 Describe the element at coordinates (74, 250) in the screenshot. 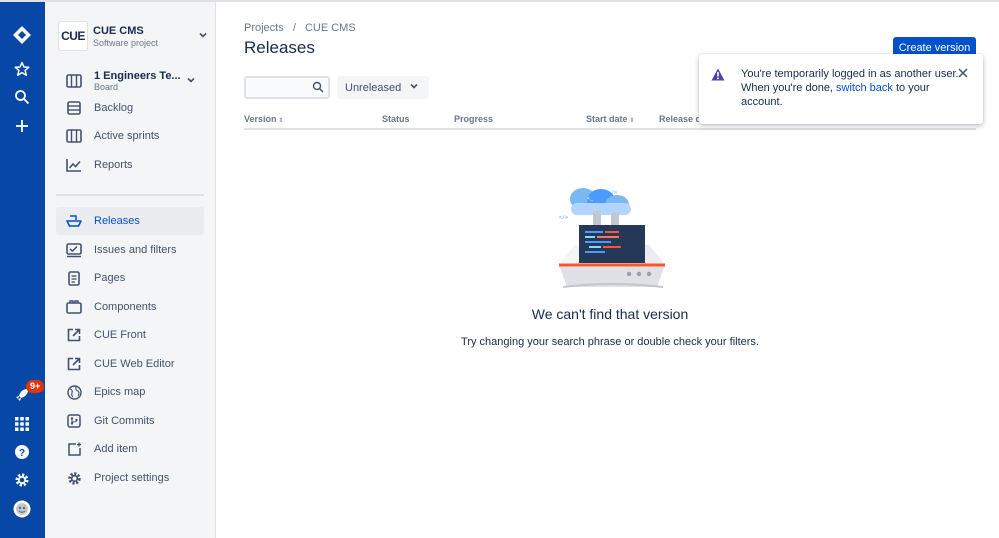

I see `issues-icon` at that location.